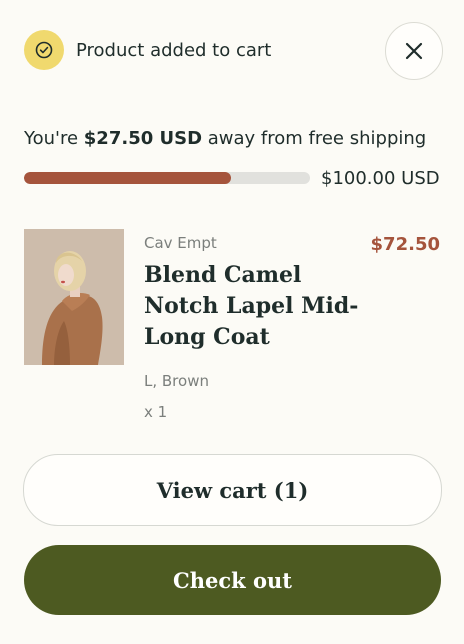 The image size is (464, 644). I want to click on shipping-suffix: away from free shipping, so click(314, 138).